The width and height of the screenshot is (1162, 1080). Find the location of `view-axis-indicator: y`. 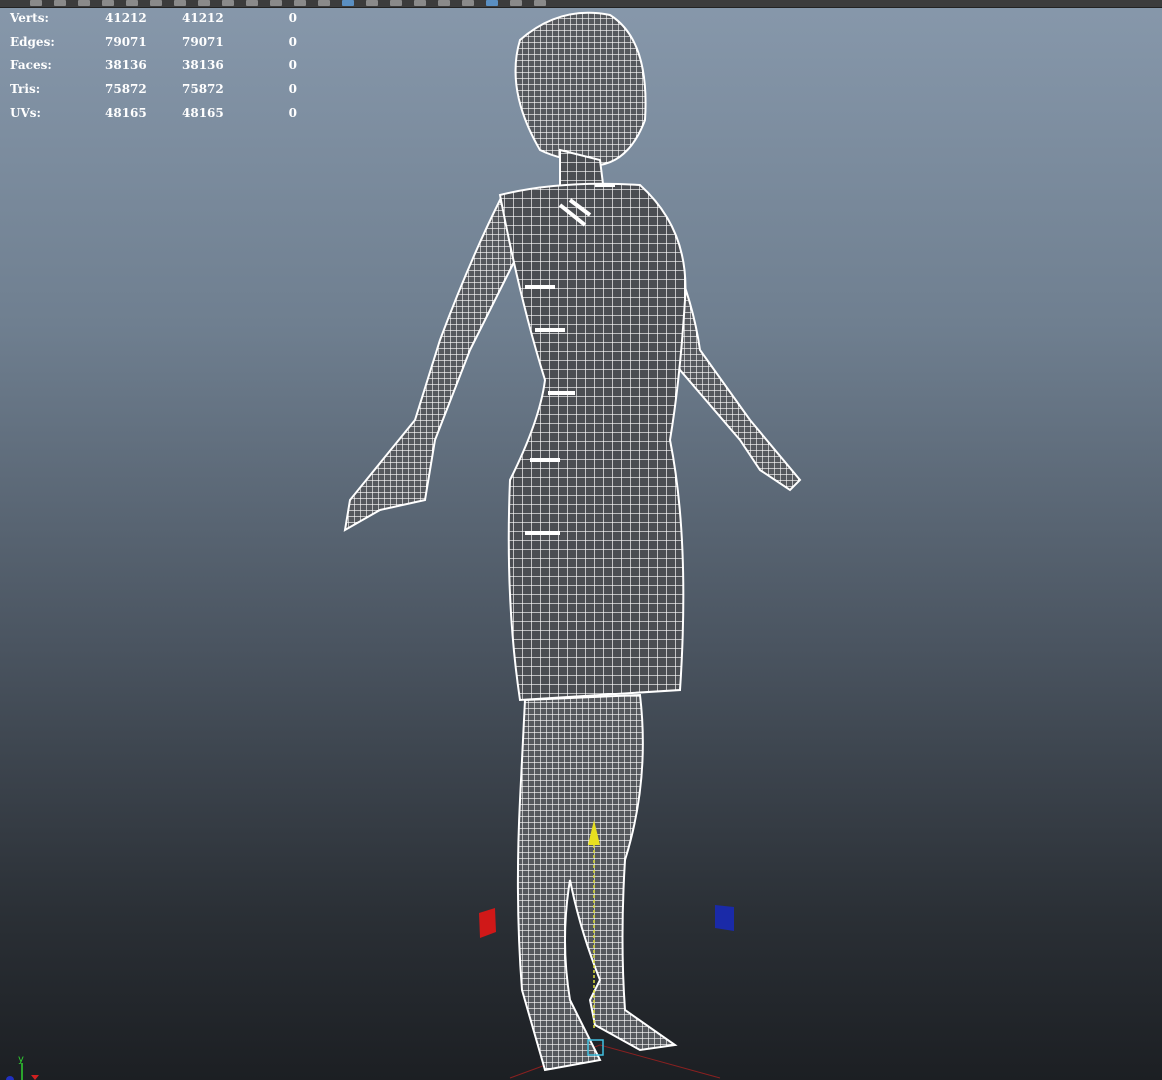

view-axis-indicator: y is located at coordinates (22, 1067).